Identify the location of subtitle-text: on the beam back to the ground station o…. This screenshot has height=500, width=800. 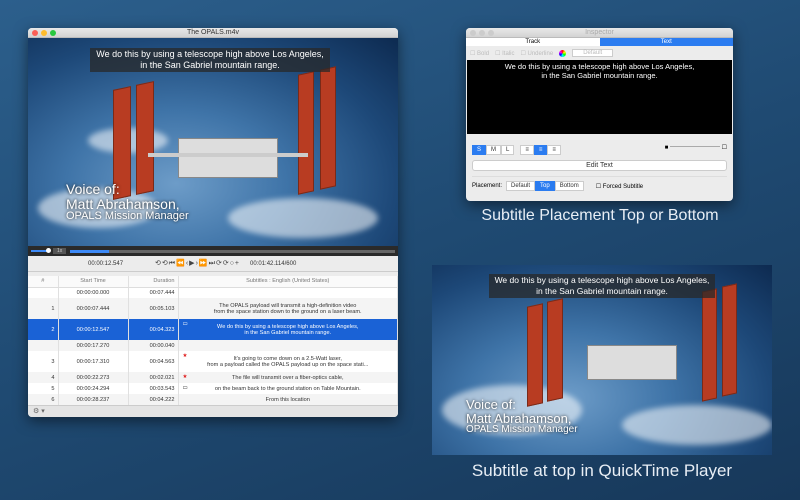
(287, 388).